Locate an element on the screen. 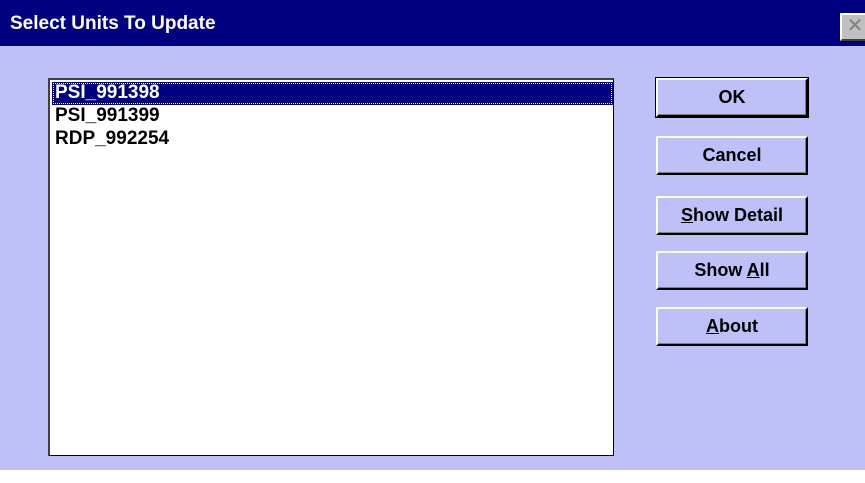 This screenshot has width=865, height=483. title-bar: Select Units To Update ✕ is located at coordinates (432, 23).